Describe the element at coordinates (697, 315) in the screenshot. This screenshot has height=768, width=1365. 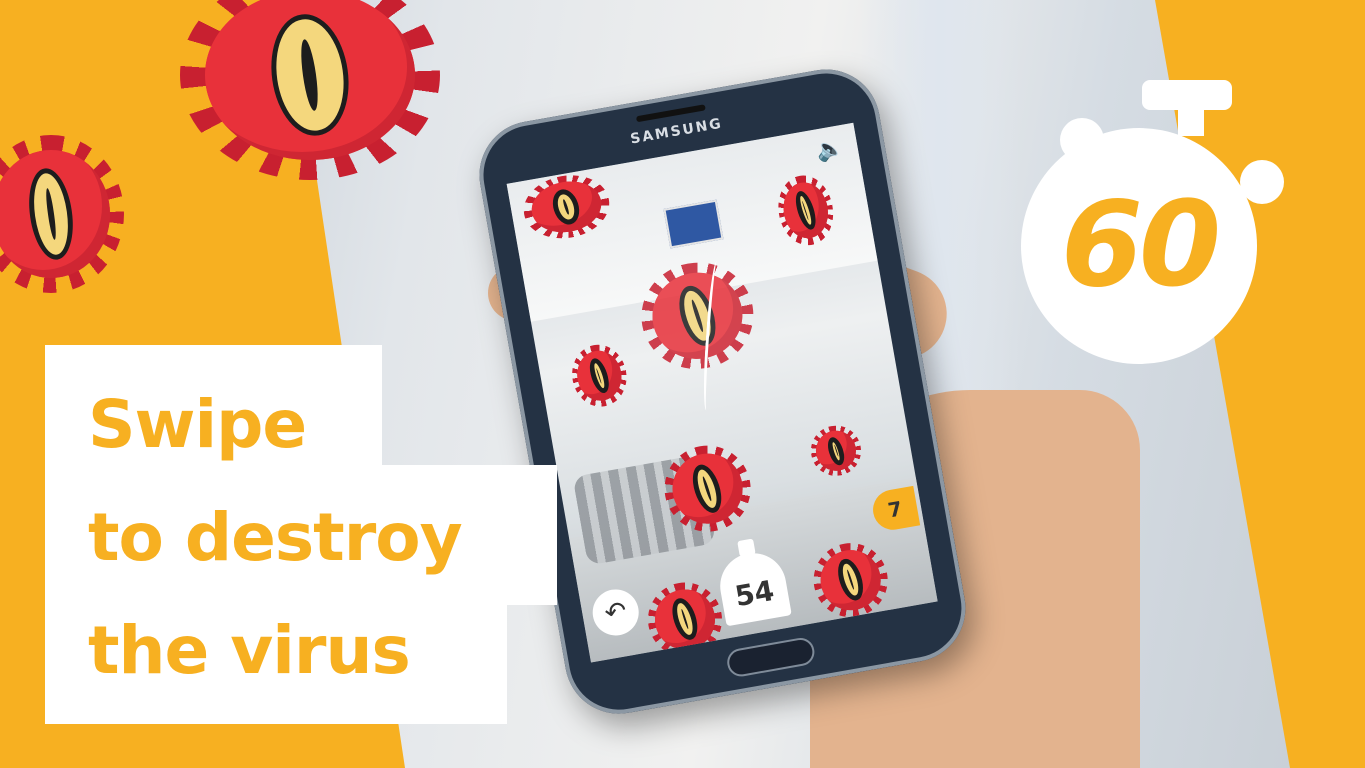
I see `virus-target-exploding` at that location.